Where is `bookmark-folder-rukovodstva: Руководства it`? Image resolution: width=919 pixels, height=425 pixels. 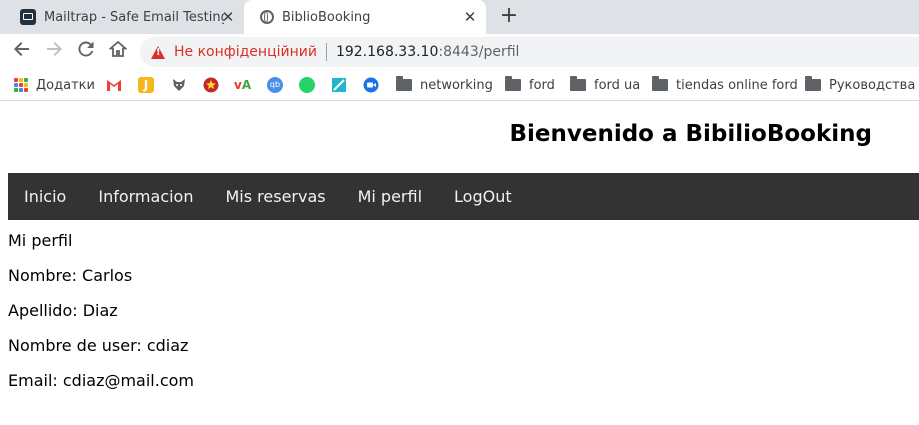
bookmark-folder-rukovodstva: Руководства it is located at coordinates (862, 85).